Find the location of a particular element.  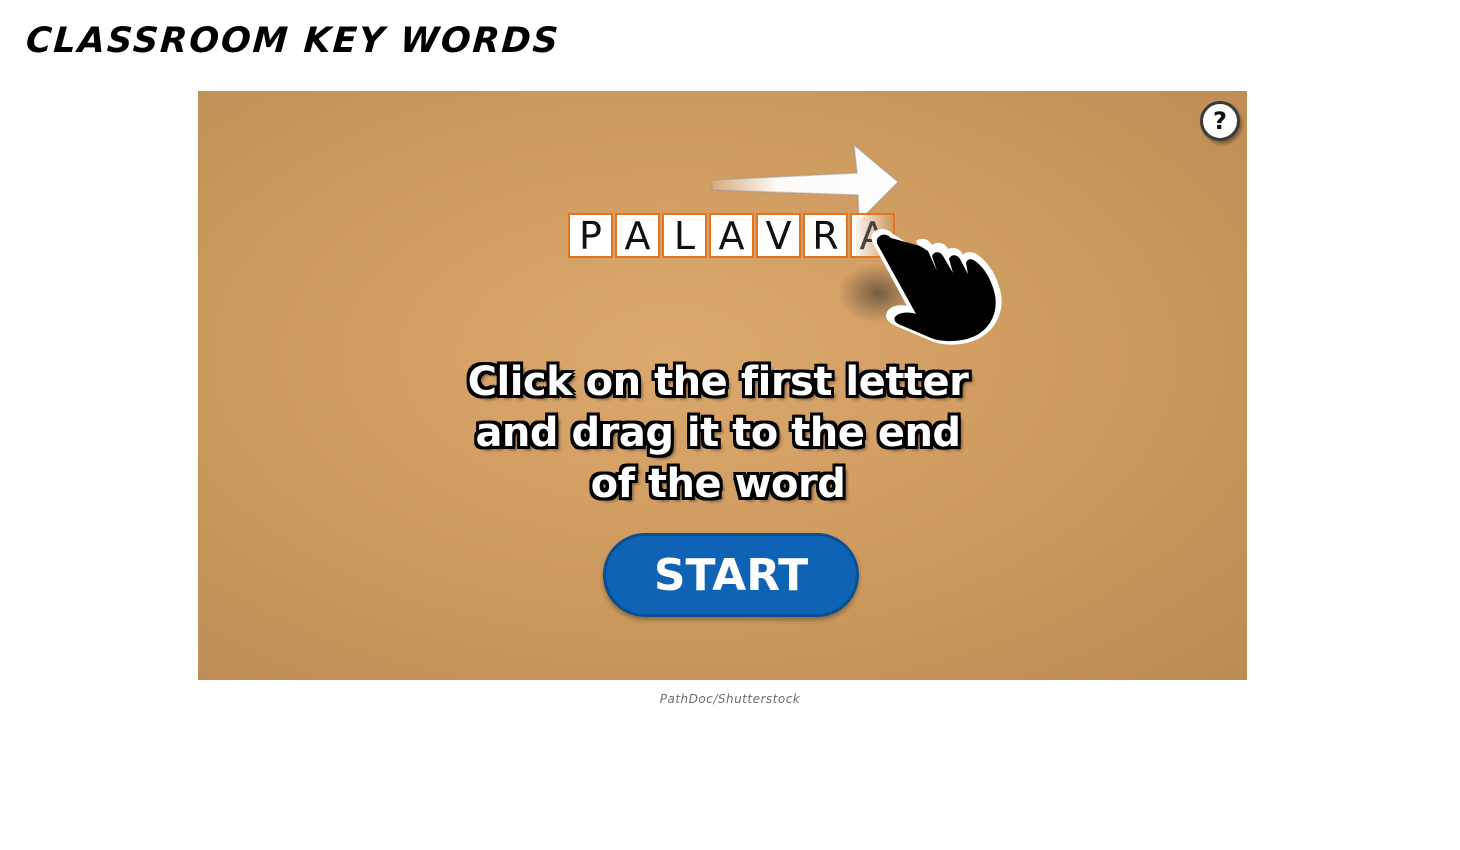

instruction-line: of the word is located at coordinates (718, 484).